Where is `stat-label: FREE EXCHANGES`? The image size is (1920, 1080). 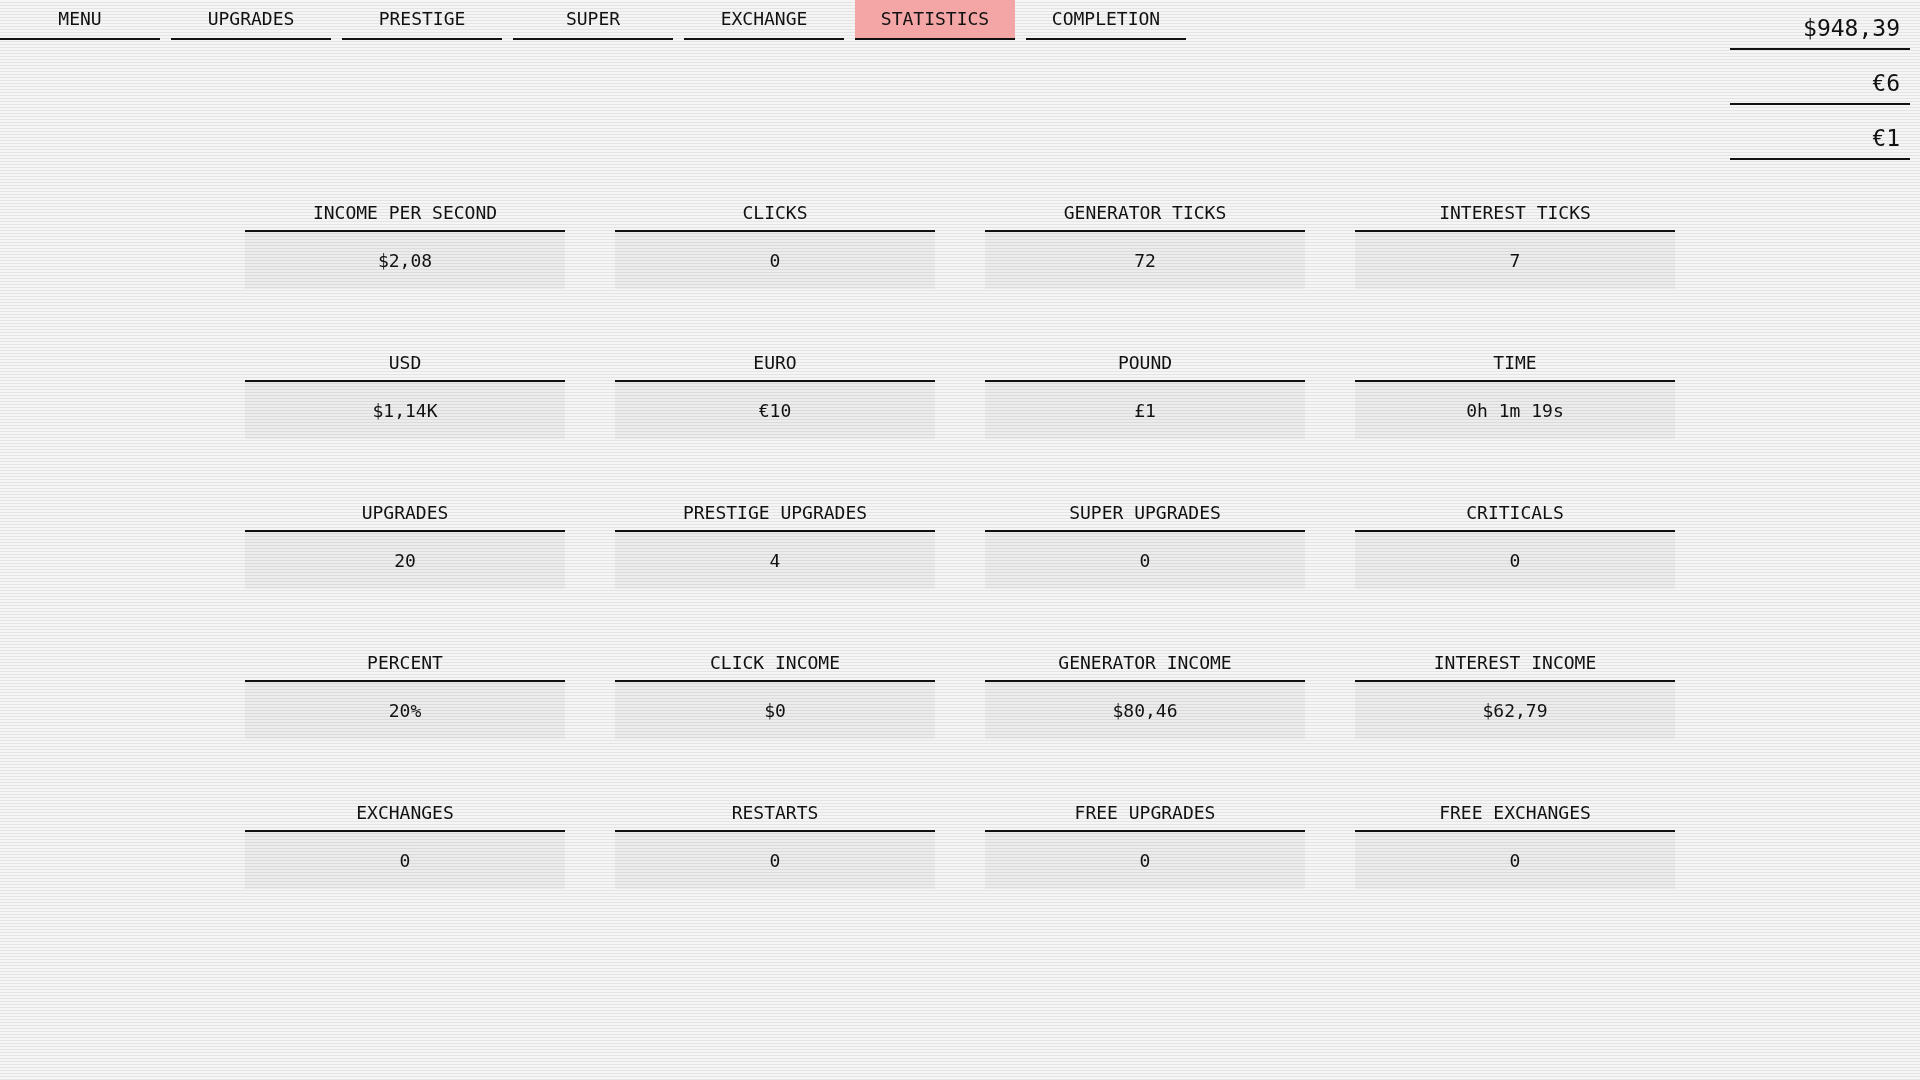 stat-label: FREE EXCHANGES is located at coordinates (1515, 814).